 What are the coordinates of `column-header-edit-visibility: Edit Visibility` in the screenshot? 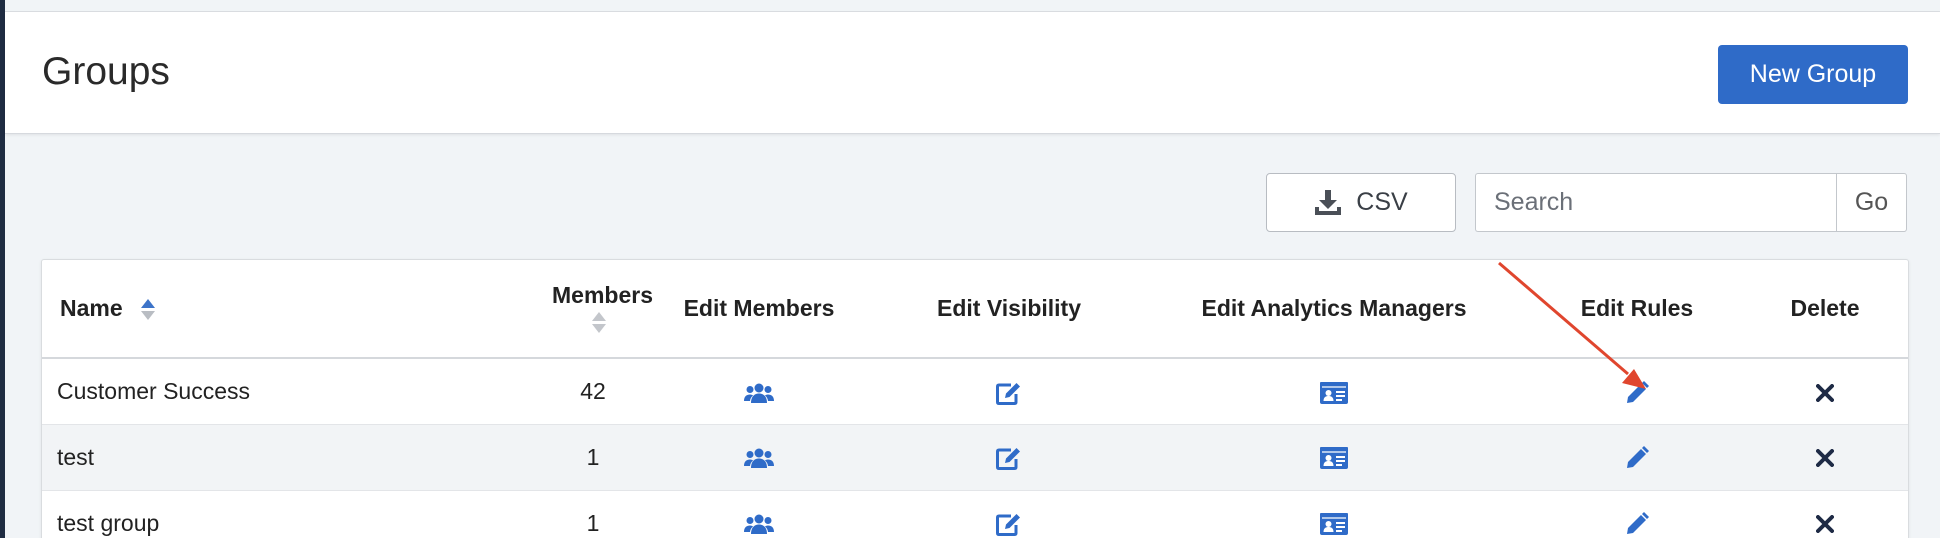 It's located at (1009, 309).